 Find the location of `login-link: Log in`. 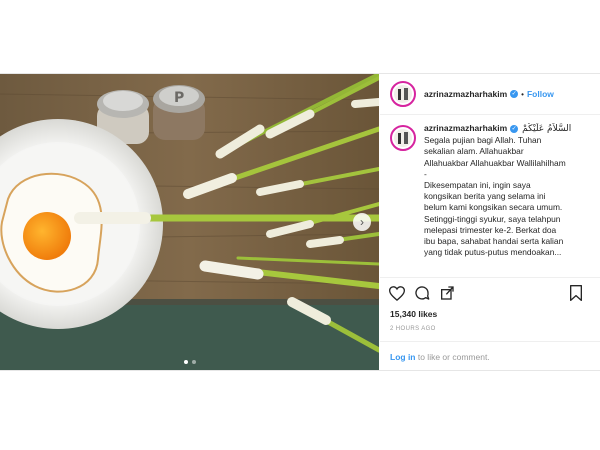

login-link: Log in is located at coordinates (403, 357).